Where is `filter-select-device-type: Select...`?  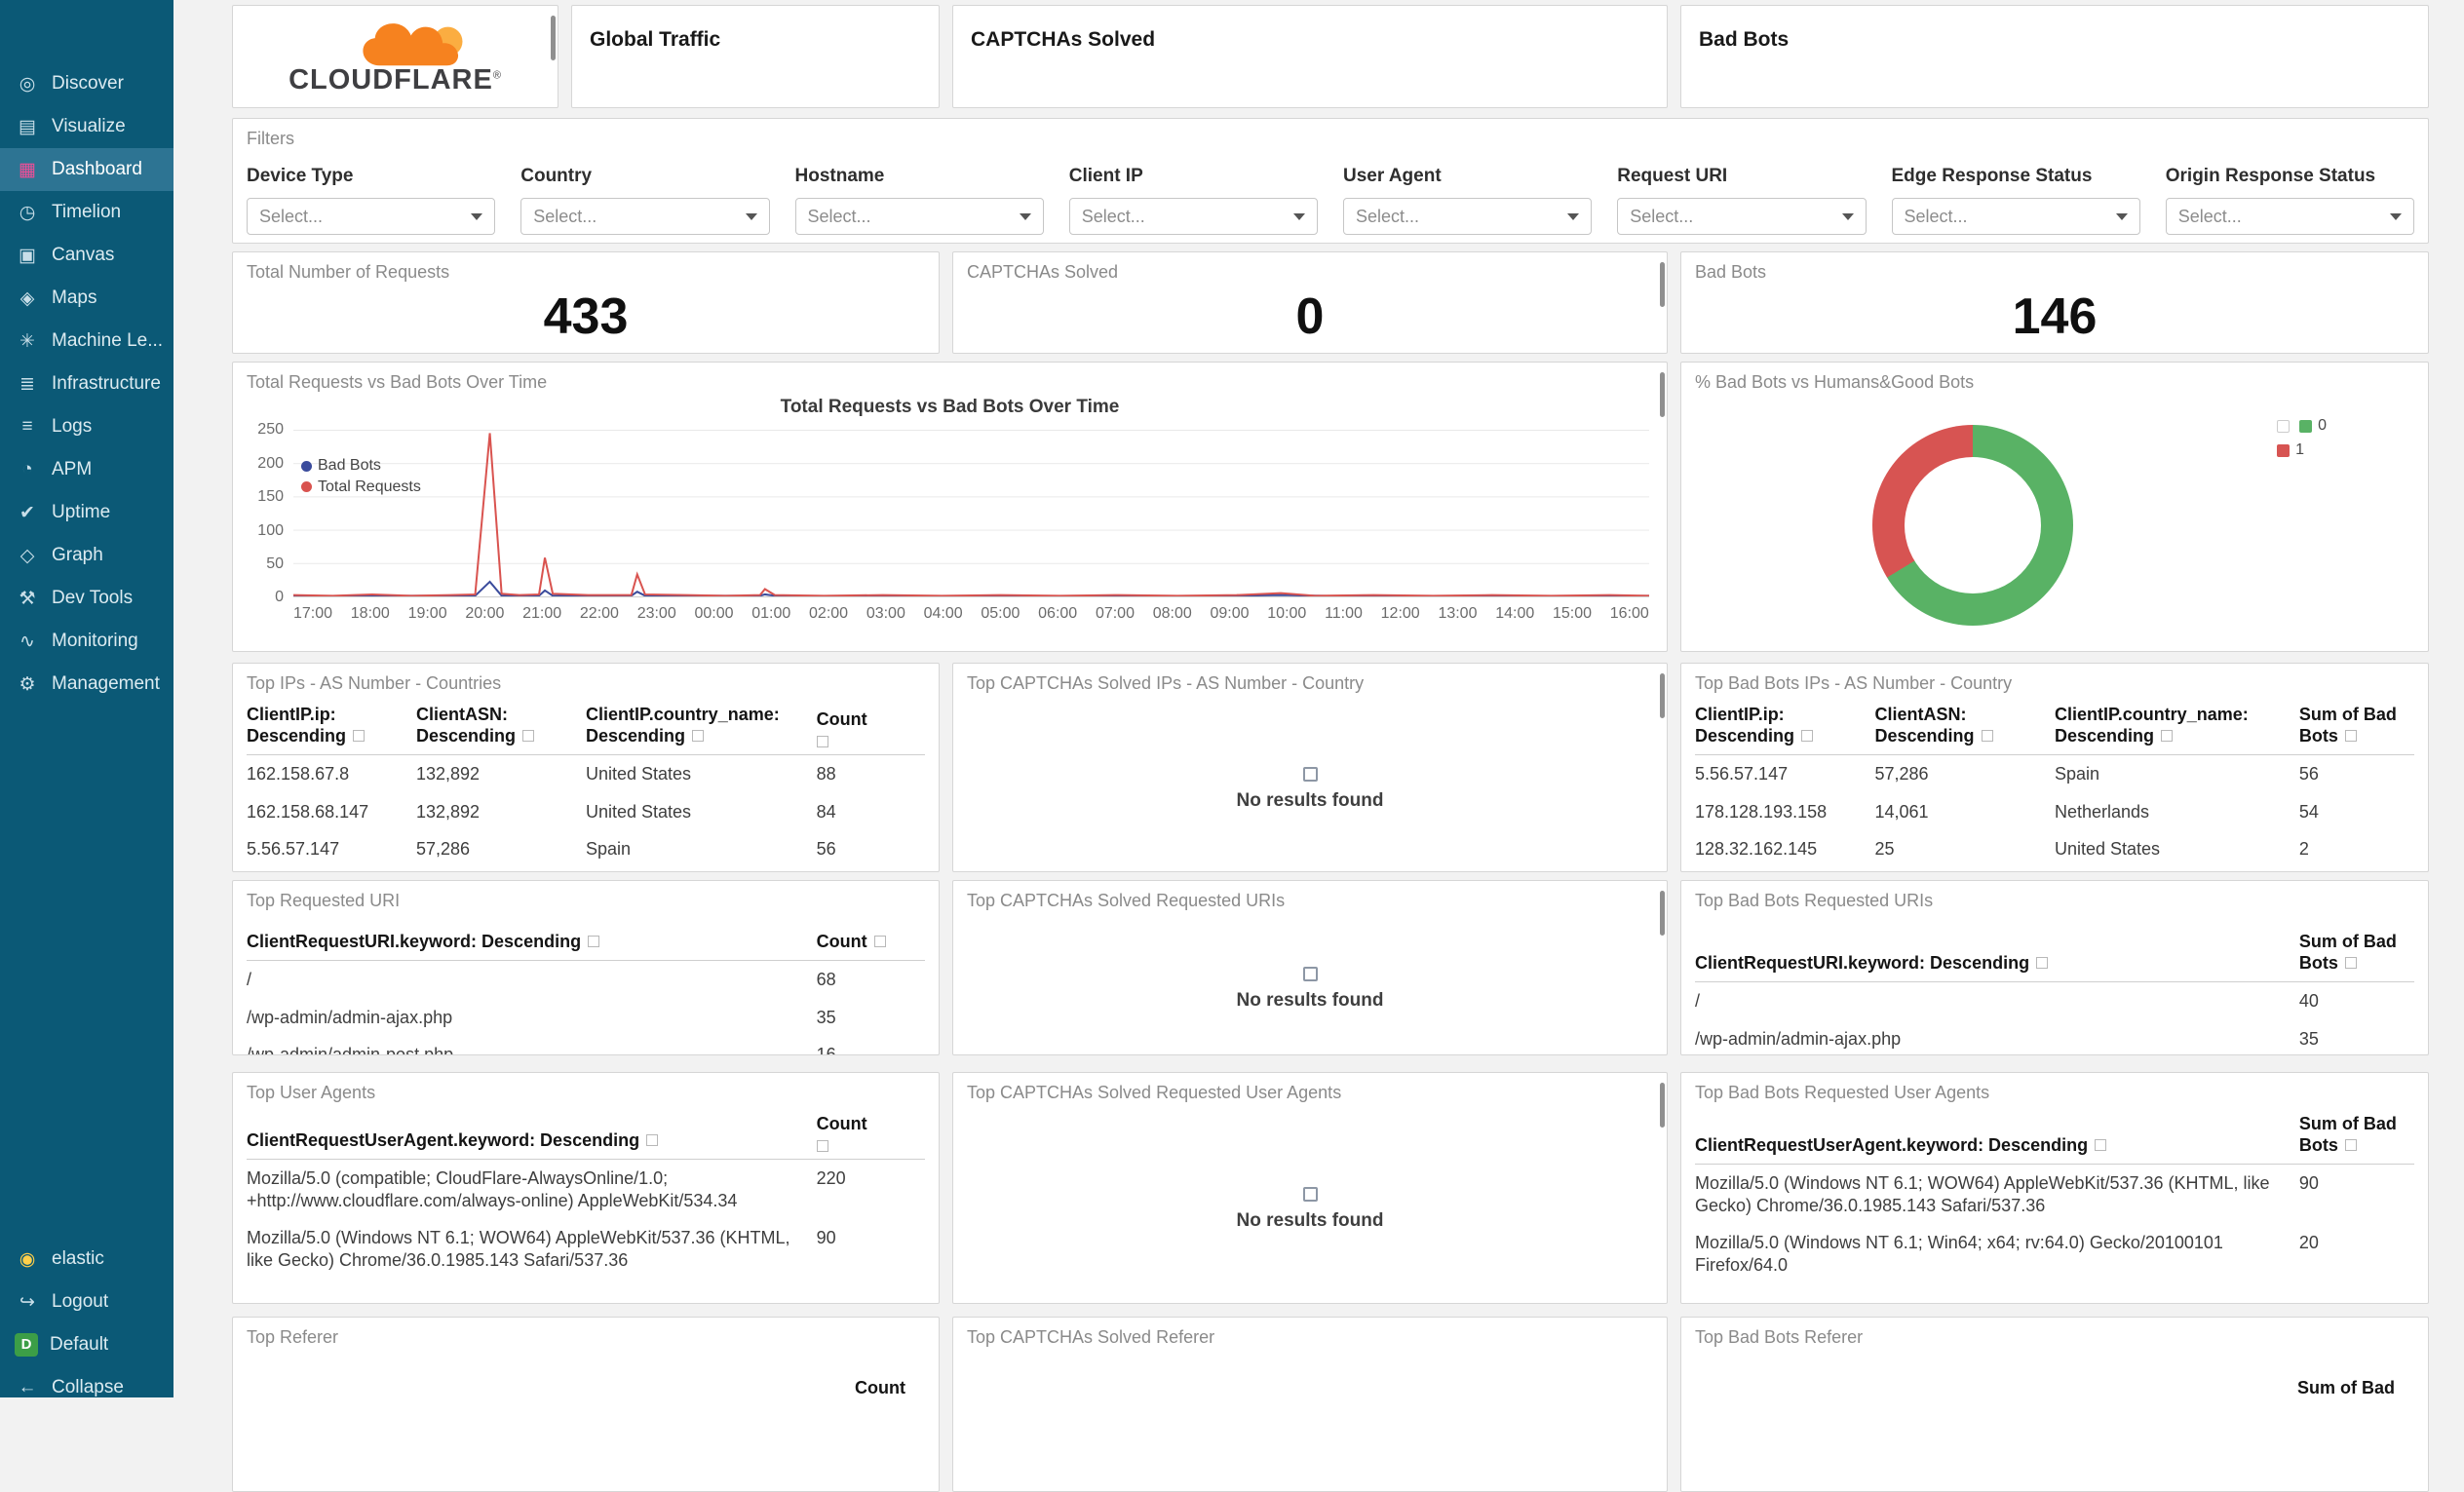
filter-select-device-type: Select... is located at coordinates (371, 217).